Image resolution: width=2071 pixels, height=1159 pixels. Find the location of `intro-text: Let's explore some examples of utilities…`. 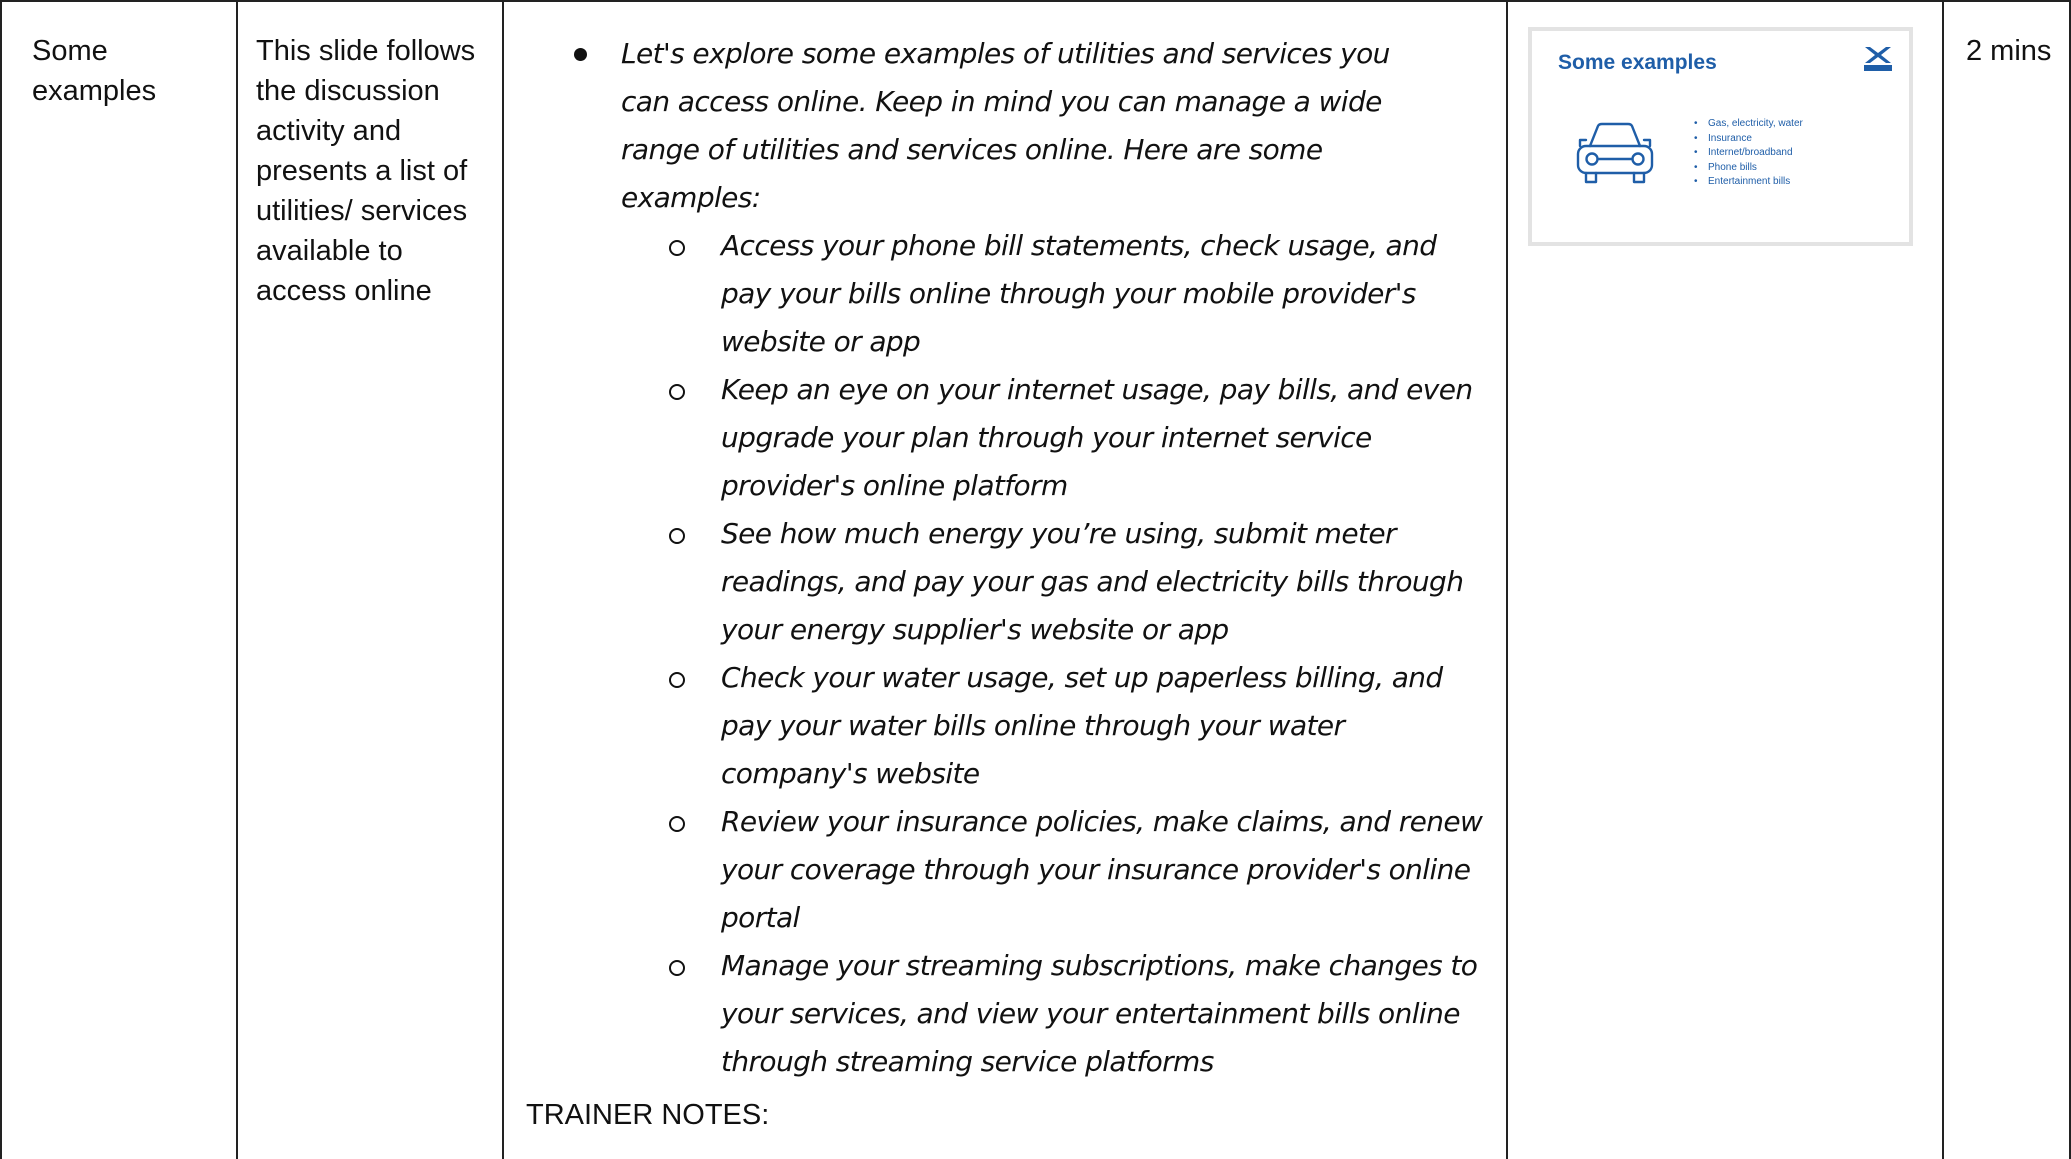

intro-text: Let's explore some examples of utilities… is located at coordinates (1005, 125).